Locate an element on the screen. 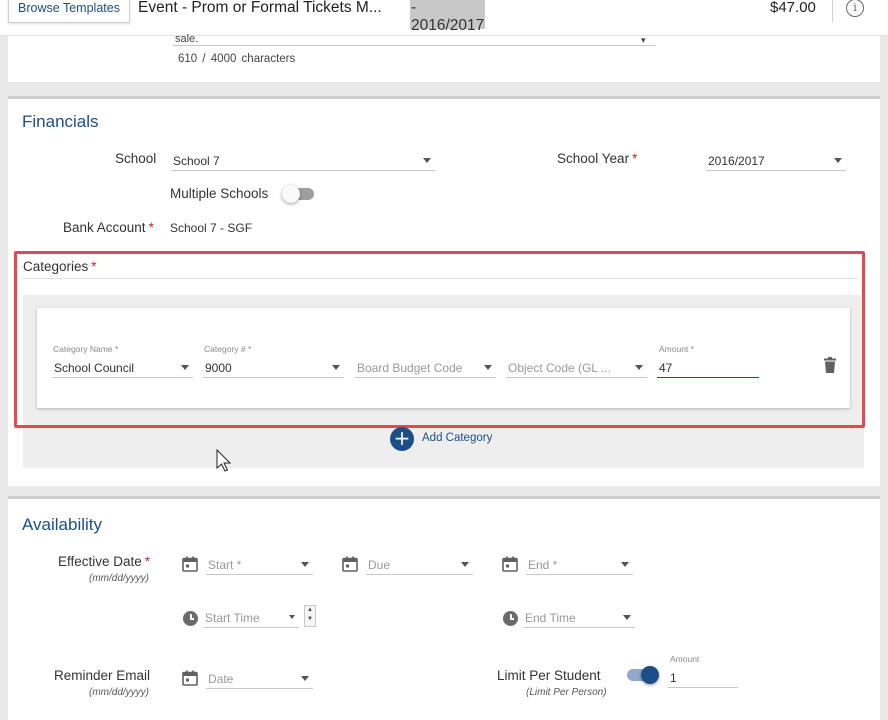 This screenshot has height=720, width=888. limit-per-student-toggle is located at coordinates (643, 675).